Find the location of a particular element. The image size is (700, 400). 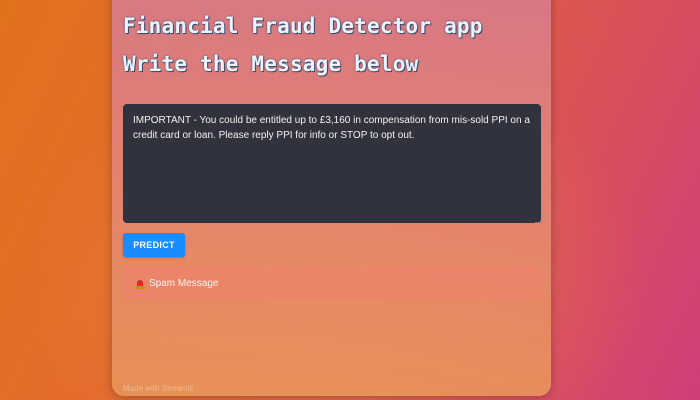

result-alert: Spam Message is located at coordinates (332, 283).